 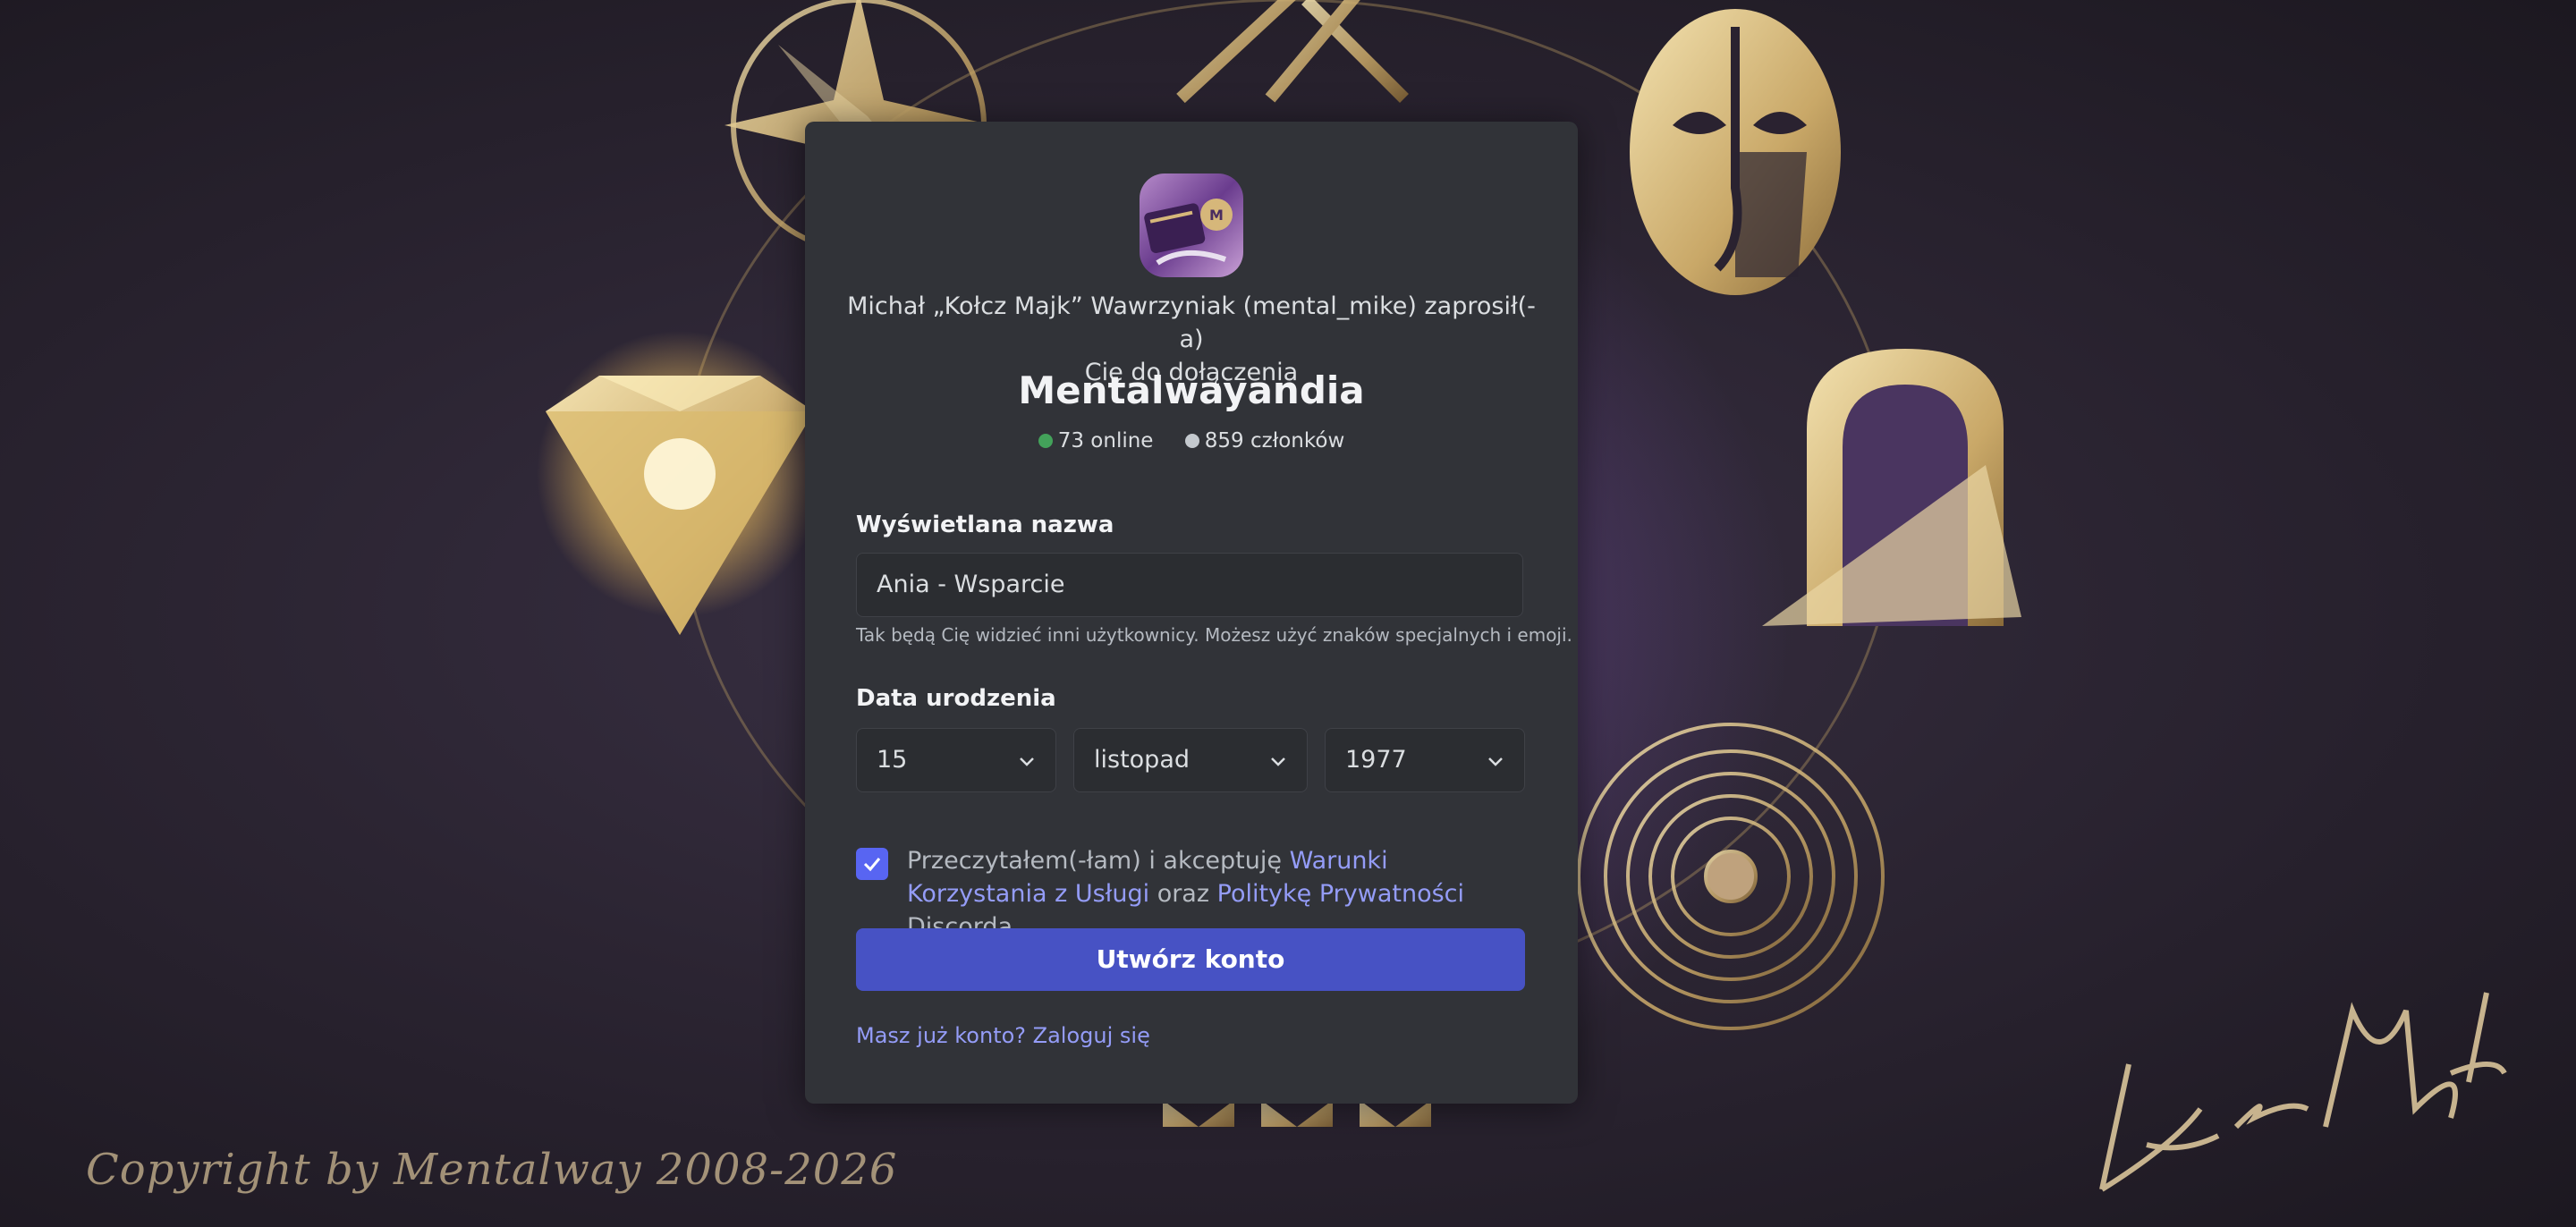 I want to click on server-name: Mentalwayandia, so click(x=1191, y=390).